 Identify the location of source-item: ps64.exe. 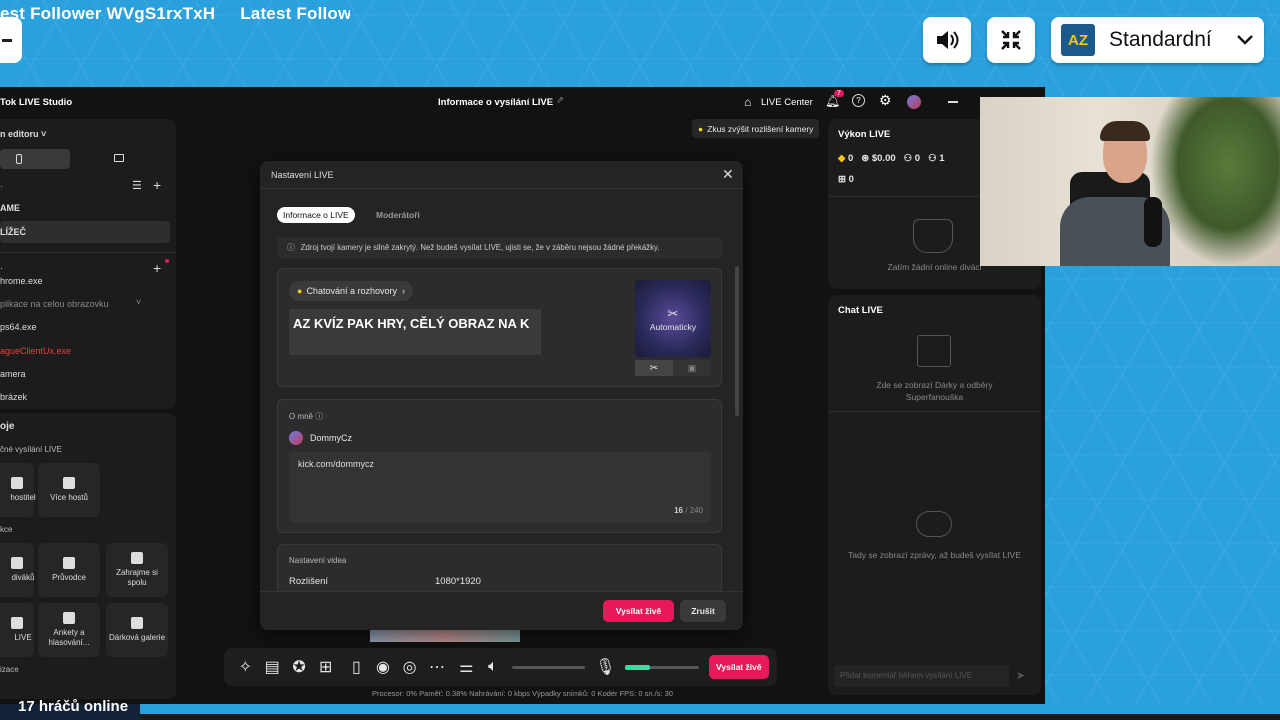
(18, 327).